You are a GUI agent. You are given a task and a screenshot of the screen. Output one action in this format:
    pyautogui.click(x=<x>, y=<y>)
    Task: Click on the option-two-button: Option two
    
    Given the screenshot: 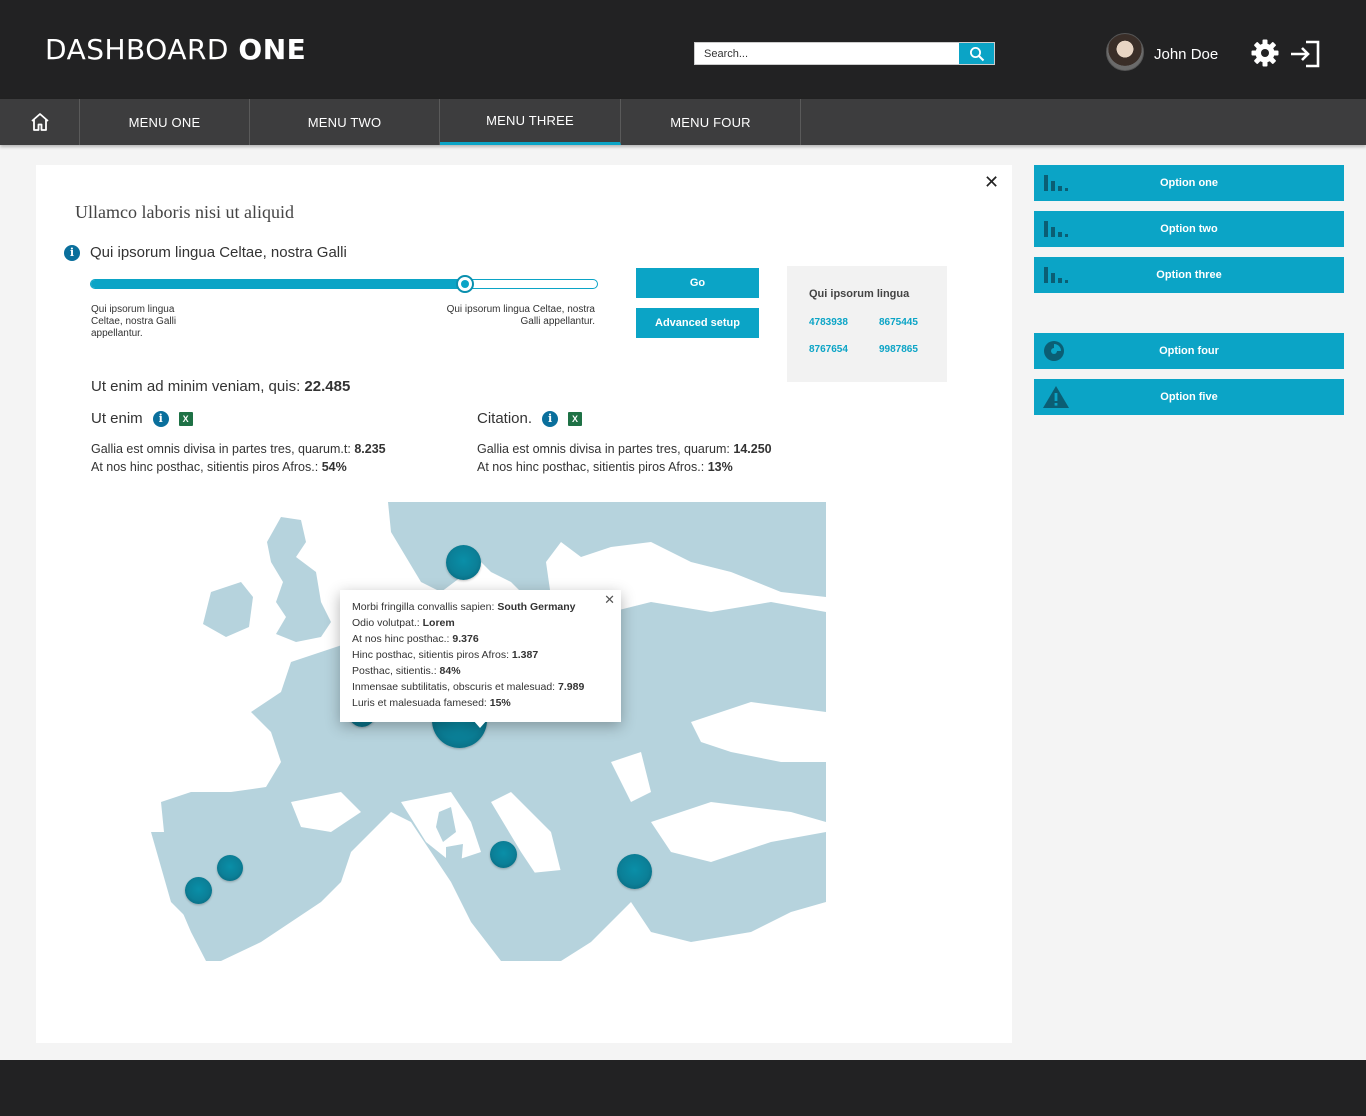 What is the action you would take?
    pyautogui.click(x=1189, y=229)
    